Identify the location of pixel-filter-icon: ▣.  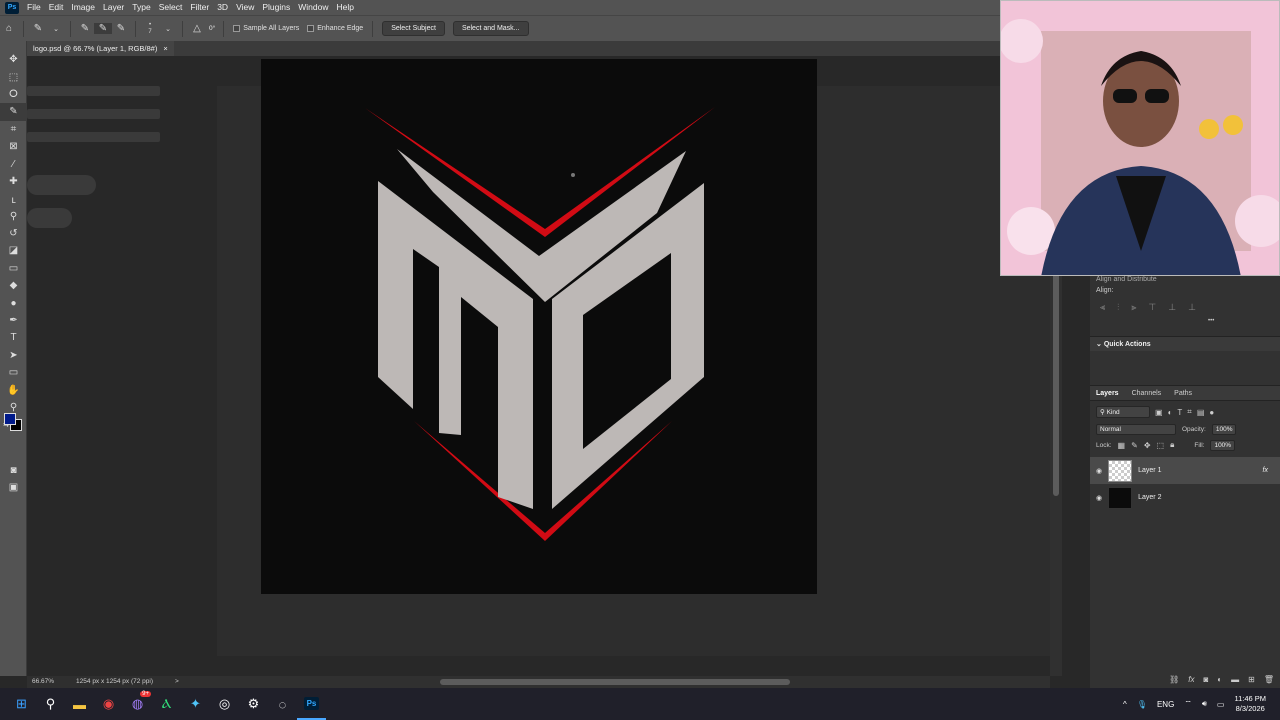
(1159, 412).